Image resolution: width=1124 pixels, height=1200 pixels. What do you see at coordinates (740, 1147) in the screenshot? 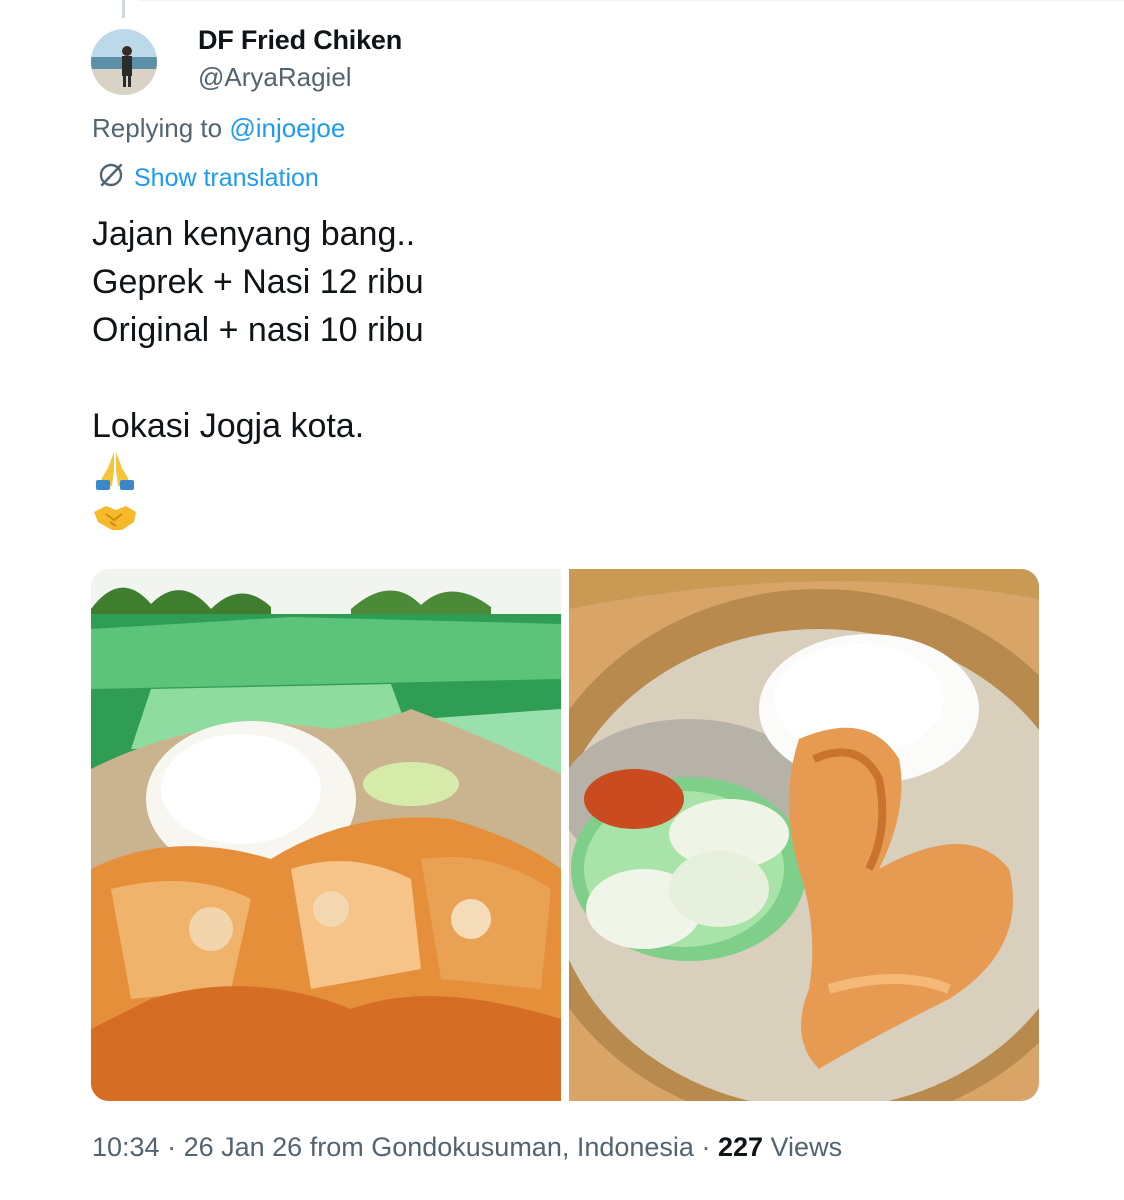
I see `views-count: 227` at bounding box center [740, 1147].